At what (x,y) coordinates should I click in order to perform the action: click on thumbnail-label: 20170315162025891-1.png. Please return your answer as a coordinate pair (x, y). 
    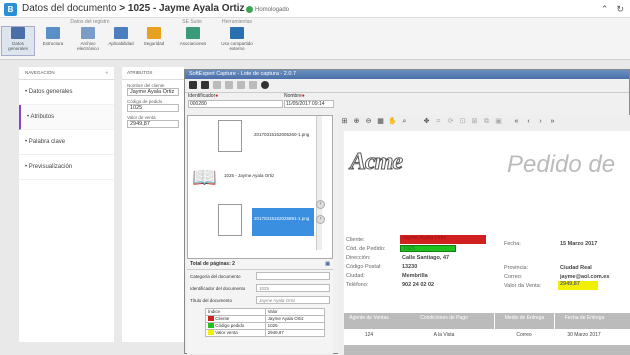
    Looking at the image, I should click on (282, 218).